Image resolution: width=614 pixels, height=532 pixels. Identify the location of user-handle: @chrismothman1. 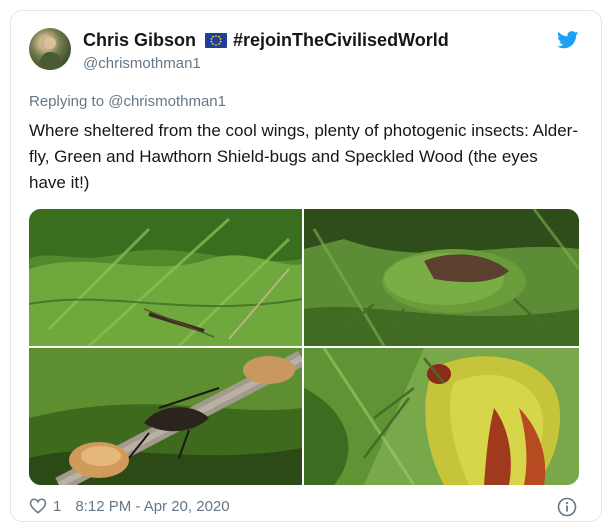
(142, 63).